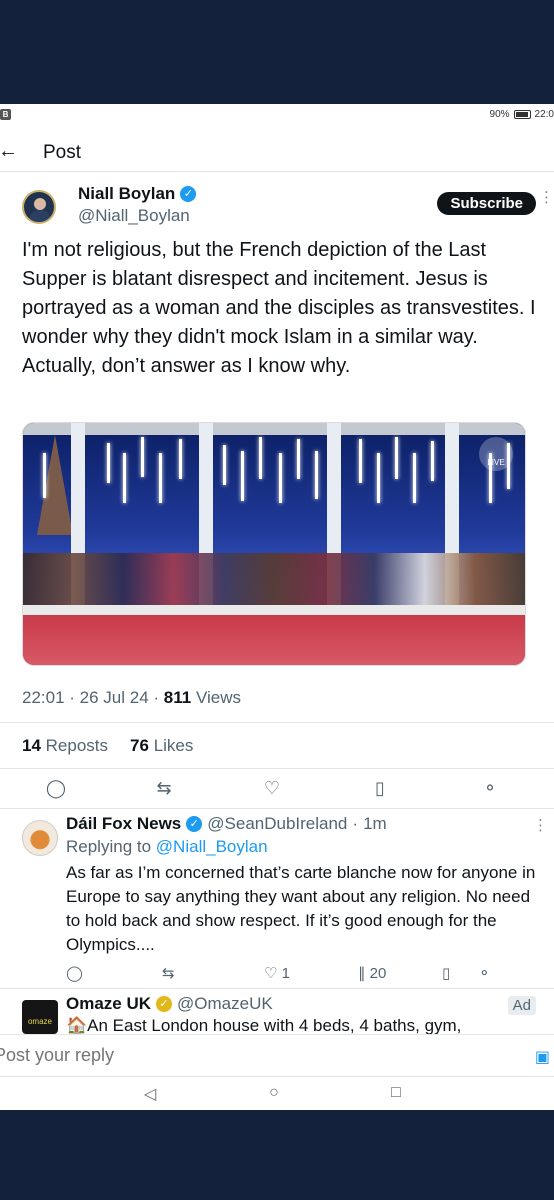  I want to click on ad-author-name: Omaze UK, so click(108, 1004).